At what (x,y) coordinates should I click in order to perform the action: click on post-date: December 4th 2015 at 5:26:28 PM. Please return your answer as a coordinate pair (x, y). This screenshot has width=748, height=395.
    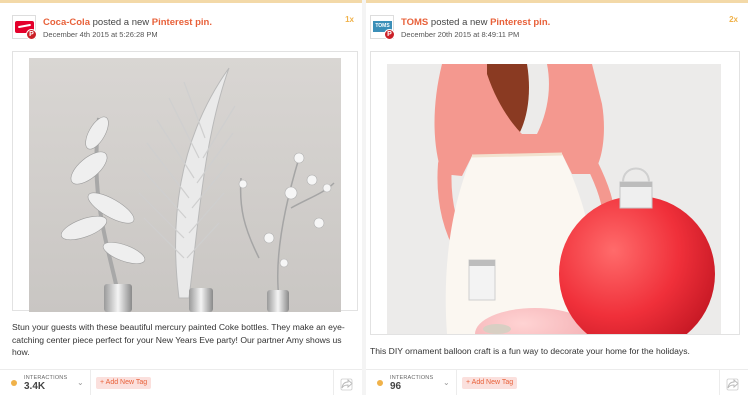
    Looking at the image, I should click on (100, 34).